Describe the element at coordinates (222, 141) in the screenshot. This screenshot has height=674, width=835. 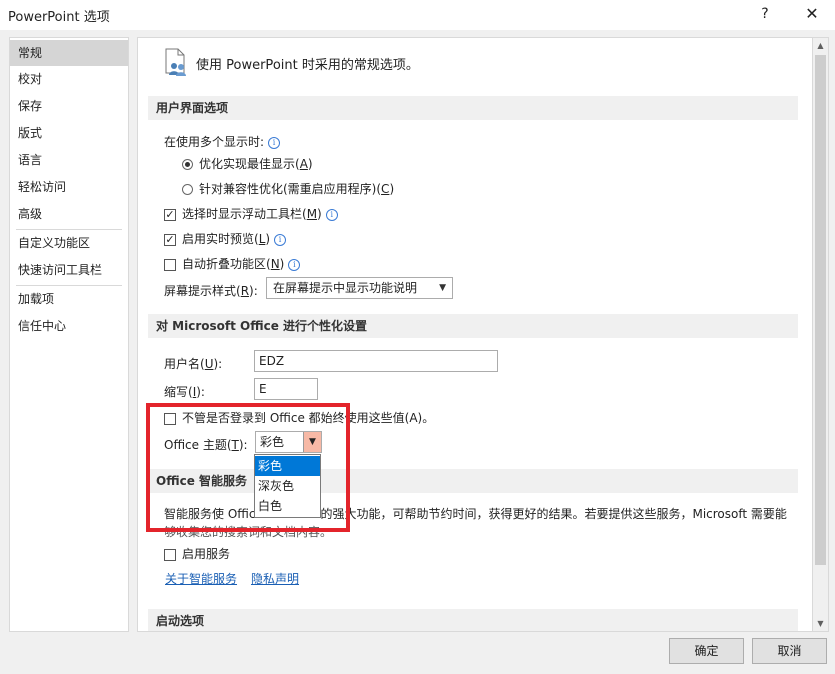
I see `multi-display-label: 在使用多个显示时: i` at that location.